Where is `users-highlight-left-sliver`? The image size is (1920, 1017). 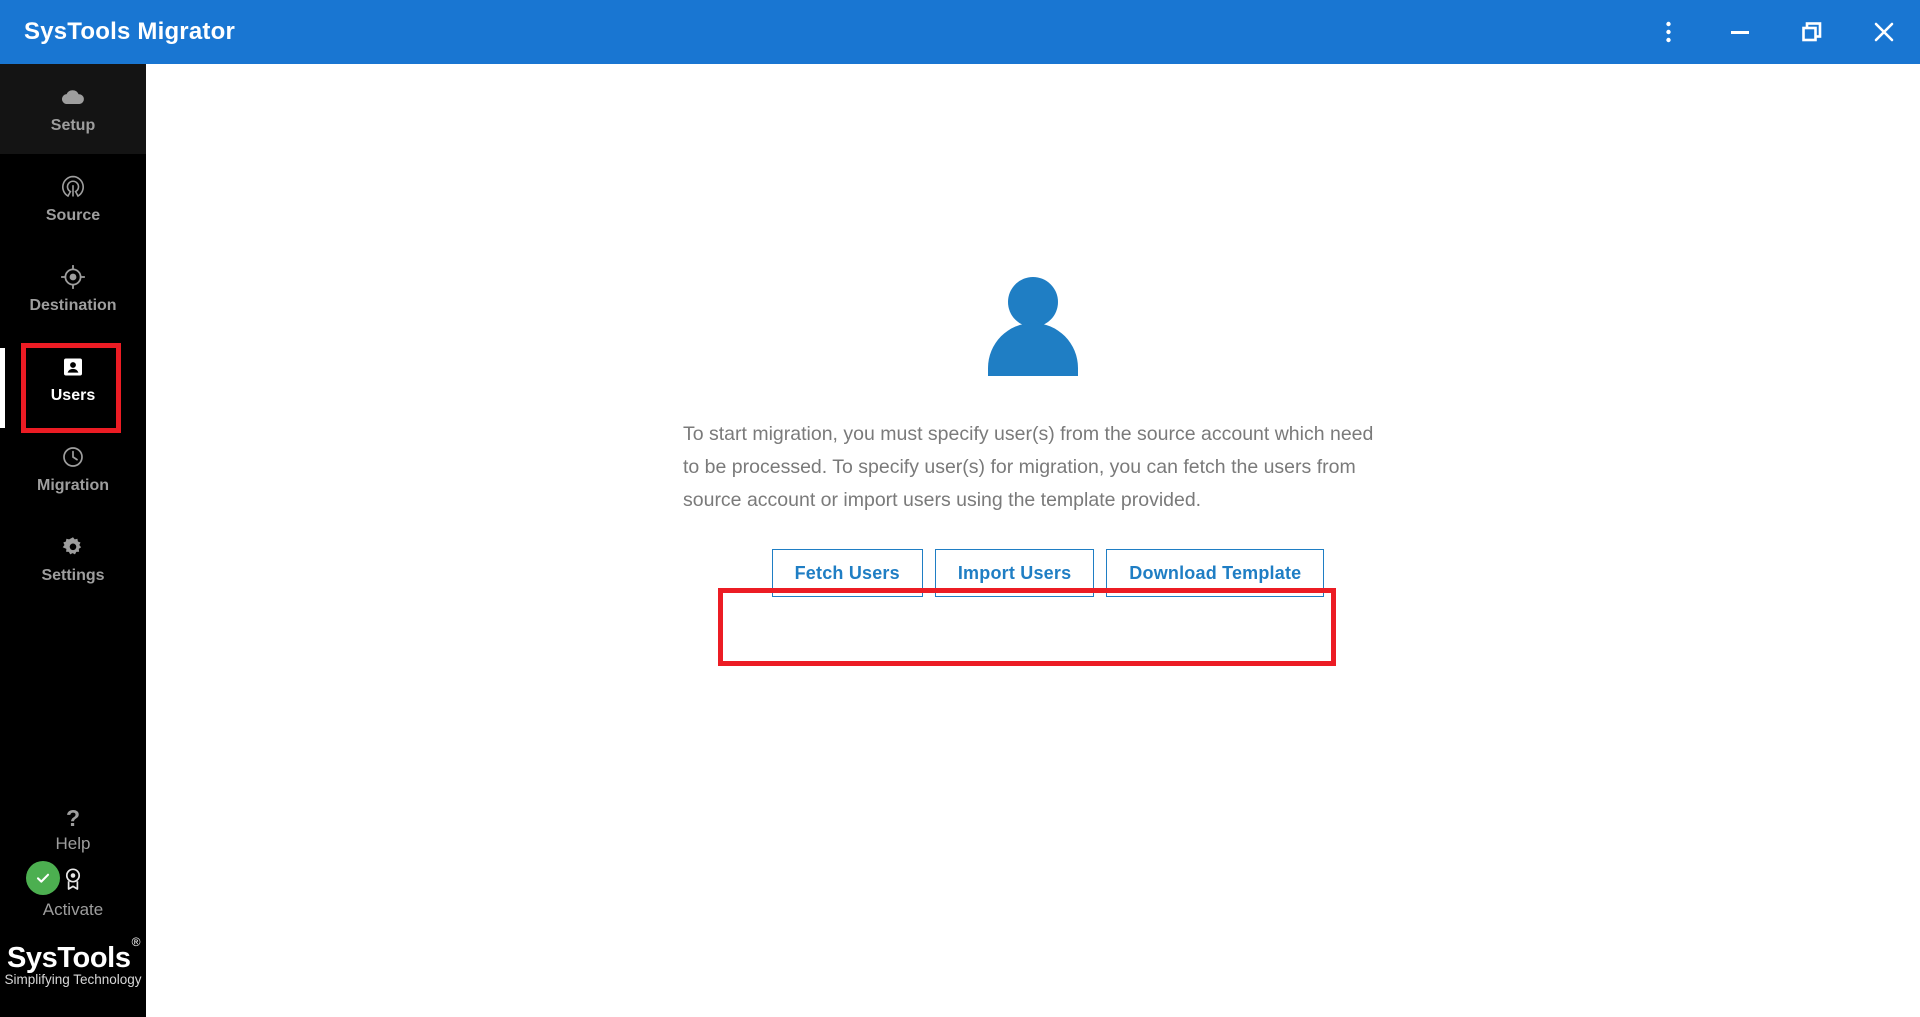 users-highlight-left-sliver is located at coordinates (2, 388).